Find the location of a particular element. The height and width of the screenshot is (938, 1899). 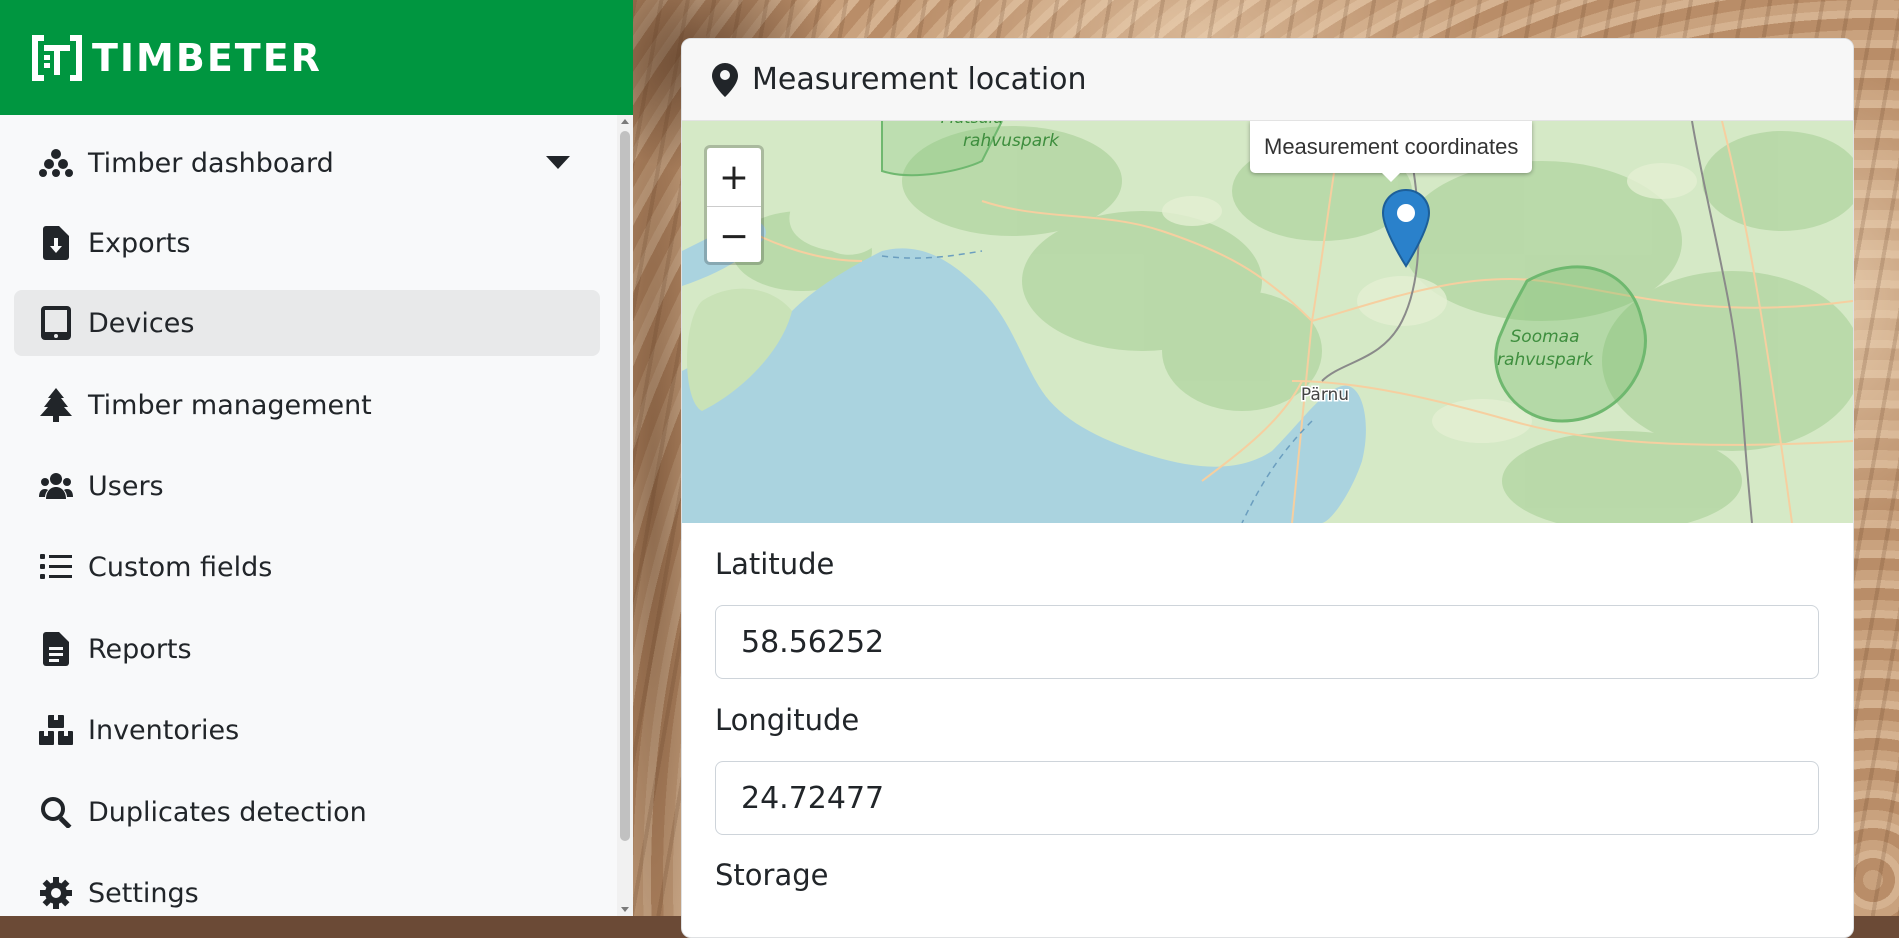

brand-header: TIMBETER is located at coordinates (316, 57).